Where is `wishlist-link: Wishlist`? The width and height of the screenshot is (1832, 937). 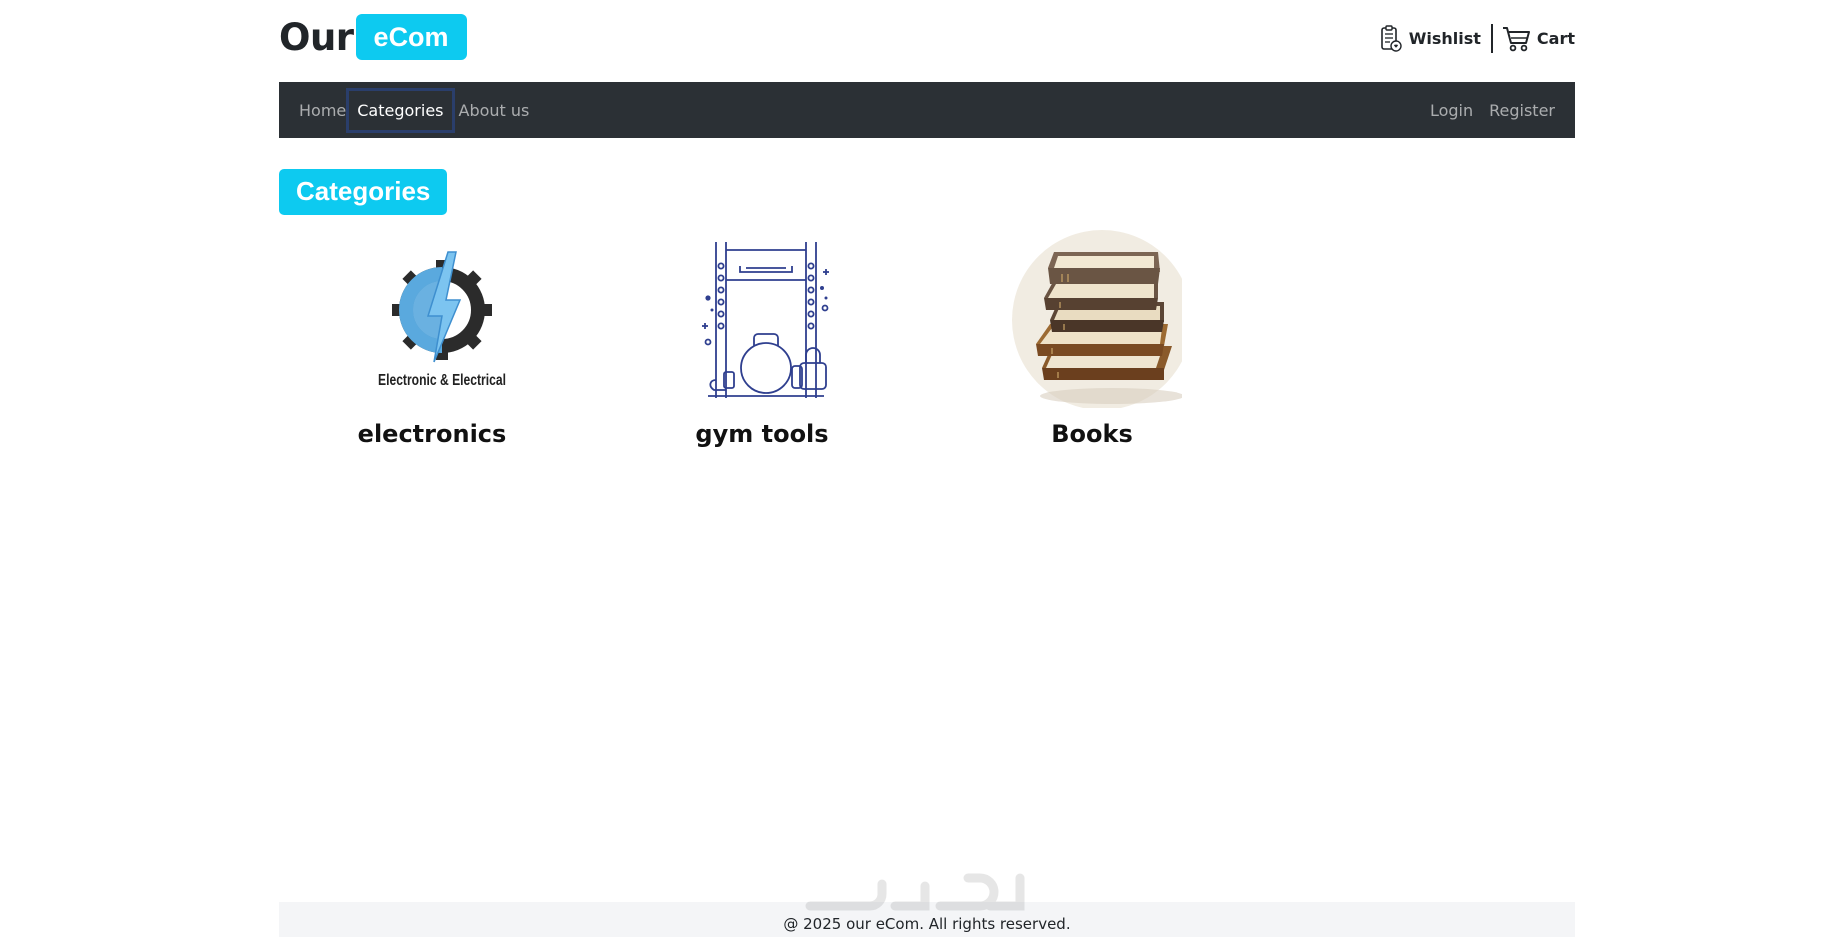
wishlist-link: Wishlist is located at coordinates (1430, 38).